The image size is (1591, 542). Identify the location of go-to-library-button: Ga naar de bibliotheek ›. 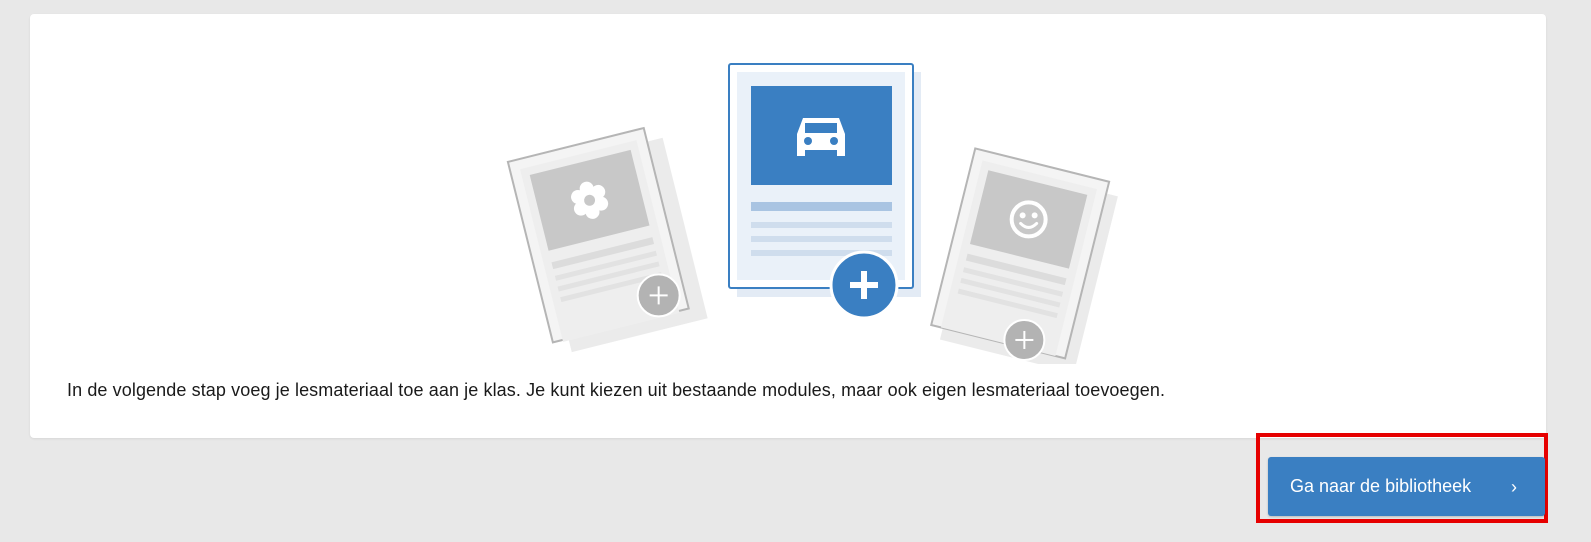
(1406, 486).